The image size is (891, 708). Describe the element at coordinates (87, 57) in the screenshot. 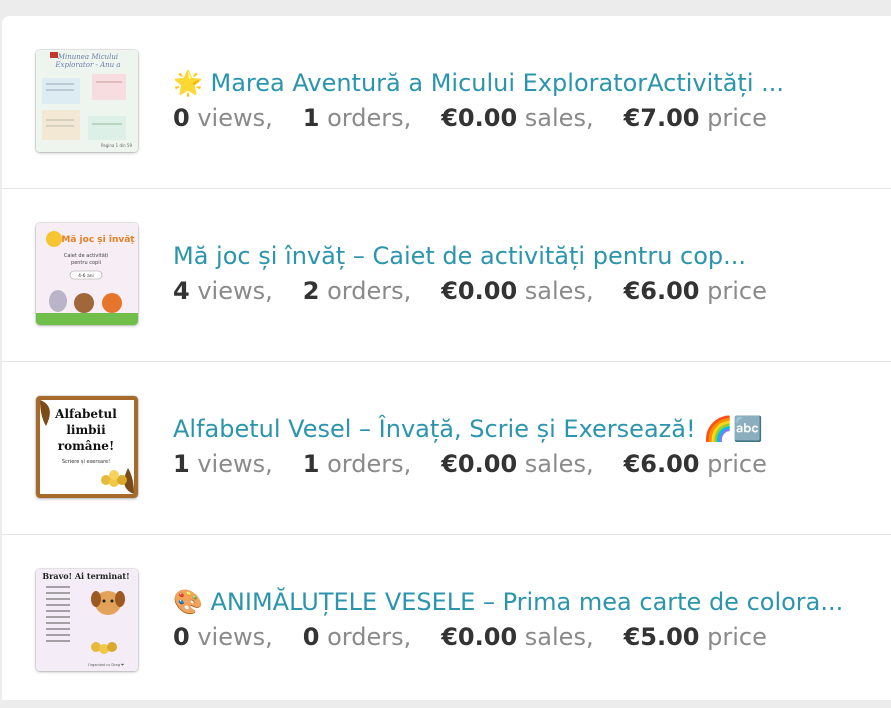

I see `svg-text: Minunea Micului` at that location.